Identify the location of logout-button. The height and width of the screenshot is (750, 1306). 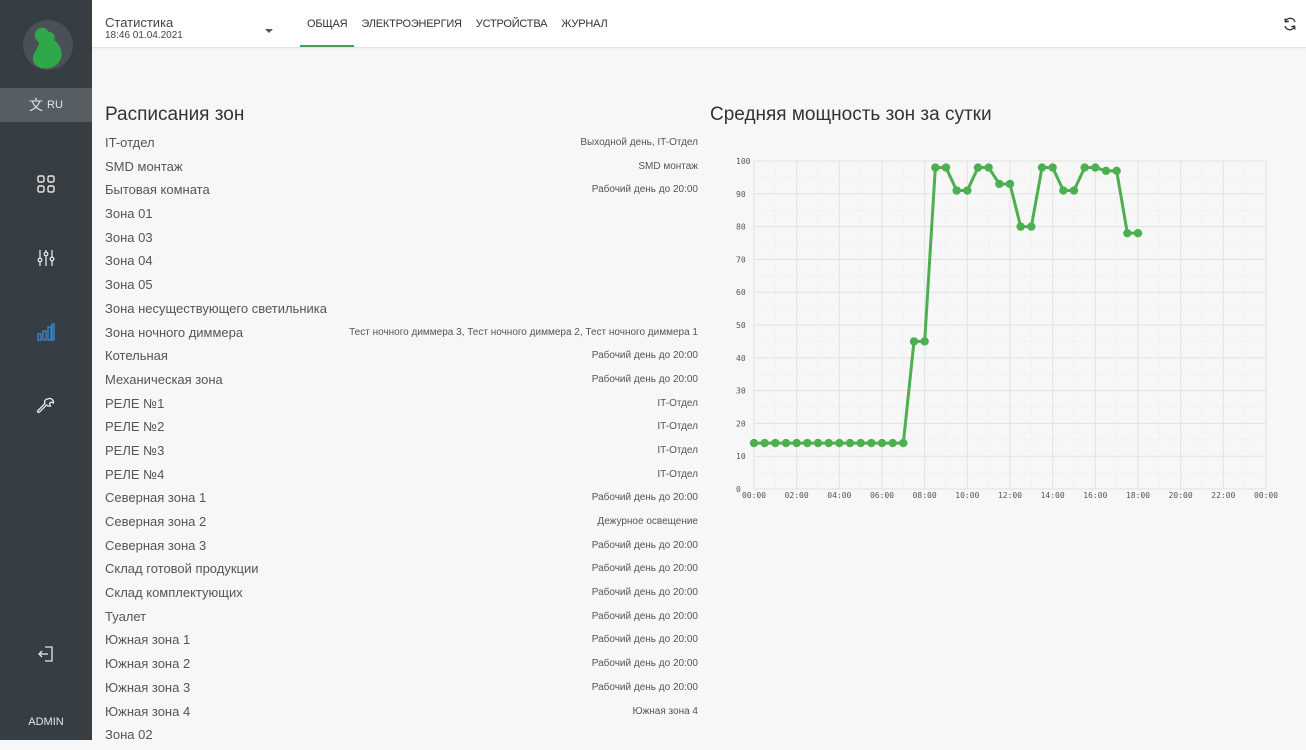
(46, 654).